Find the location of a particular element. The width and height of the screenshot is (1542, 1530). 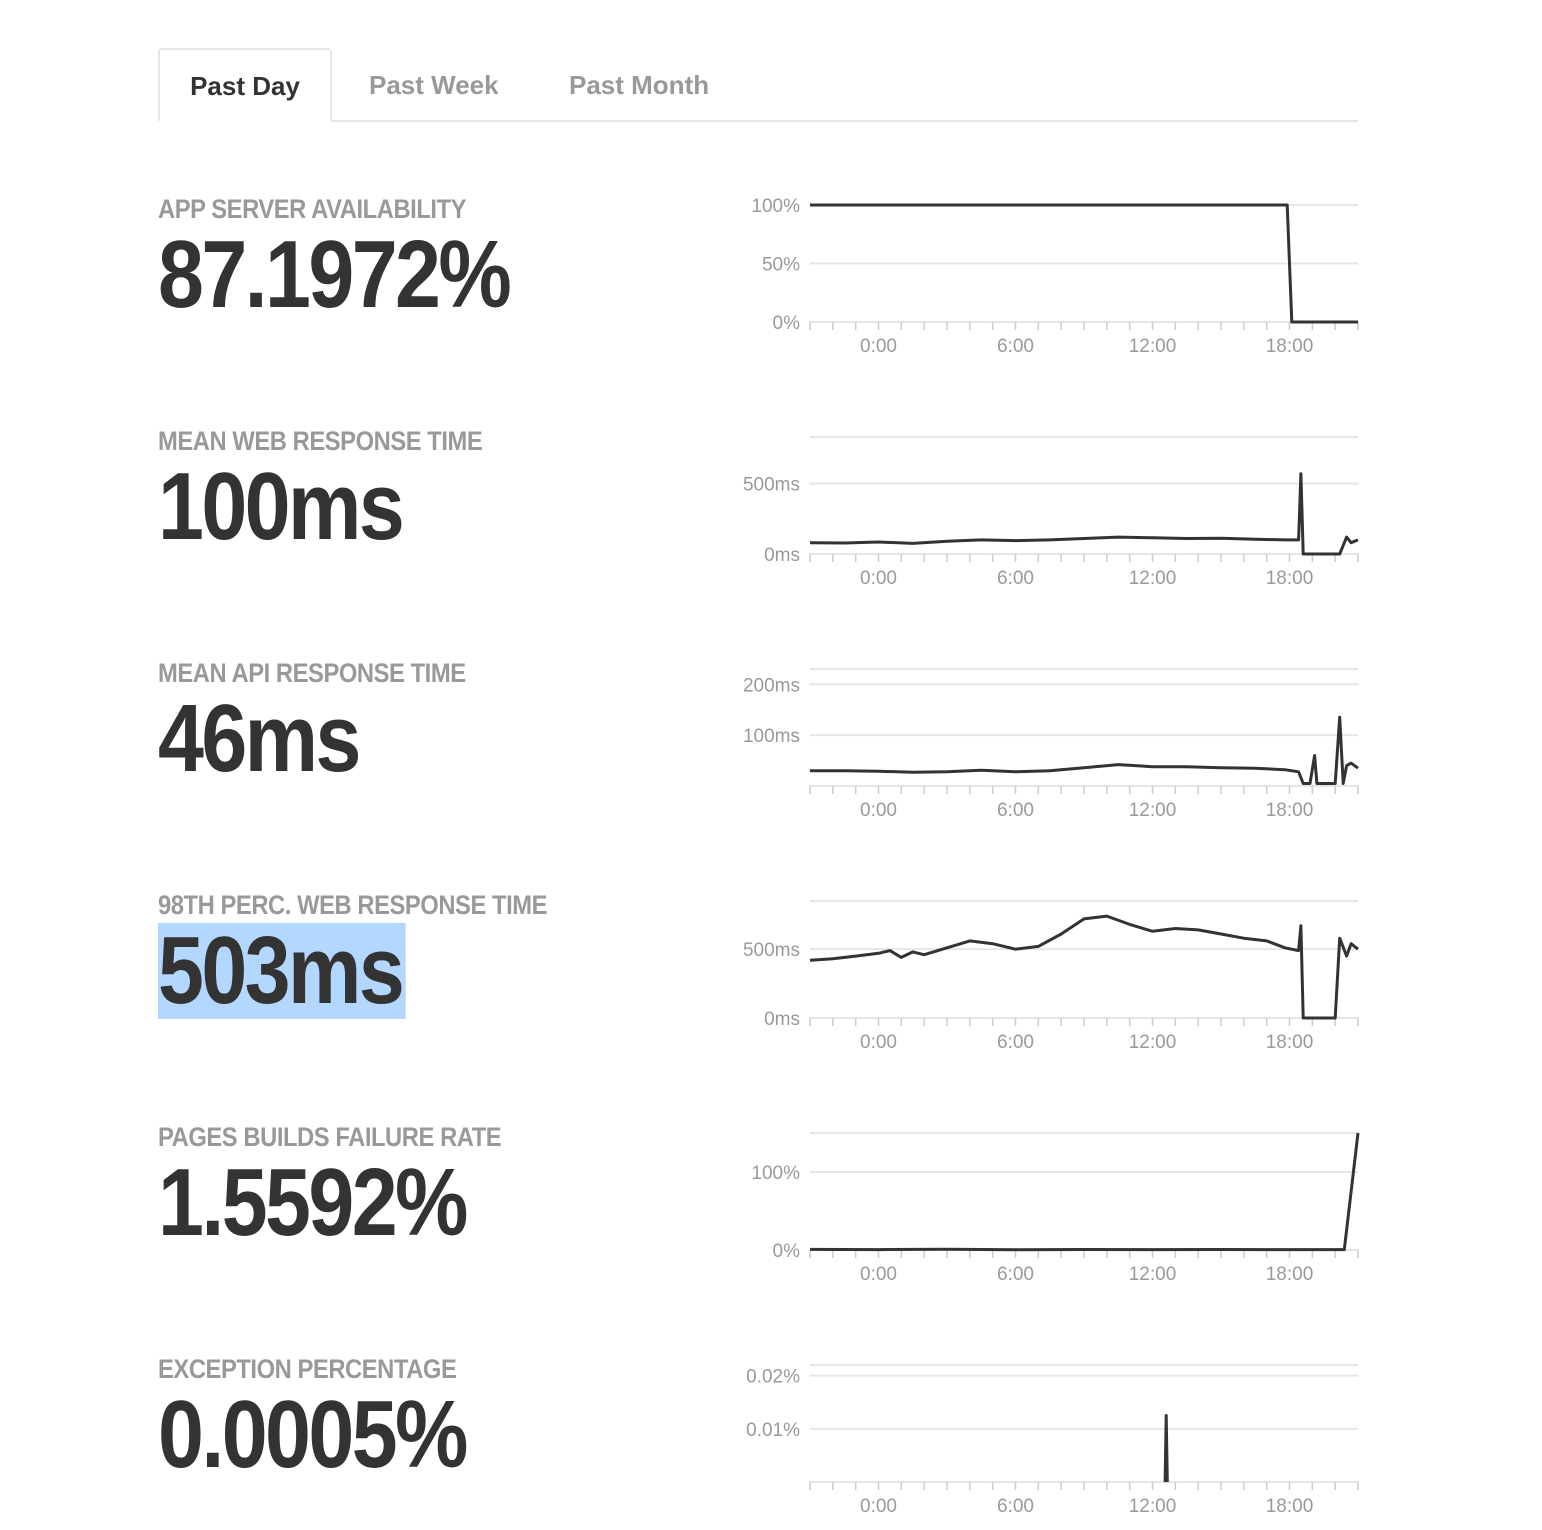

tab-past-day: Past Day is located at coordinates (245, 85).